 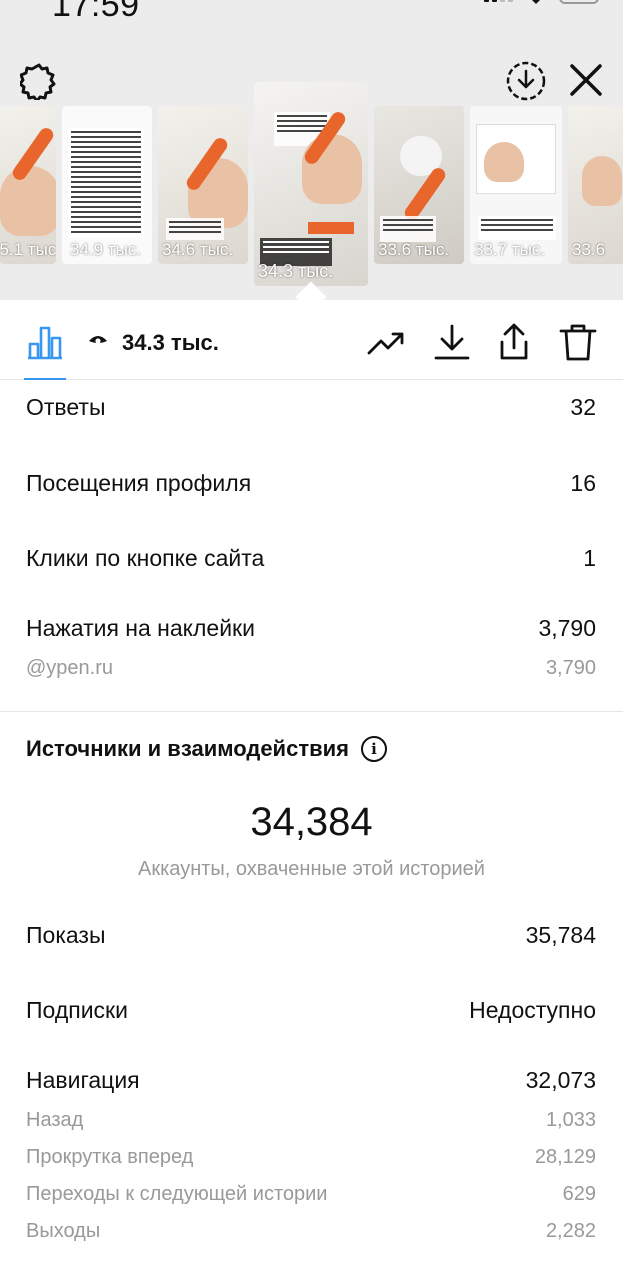 What do you see at coordinates (579, 1194) in the screenshot?
I see `stat-value: 629` at bounding box center [579, 1194].